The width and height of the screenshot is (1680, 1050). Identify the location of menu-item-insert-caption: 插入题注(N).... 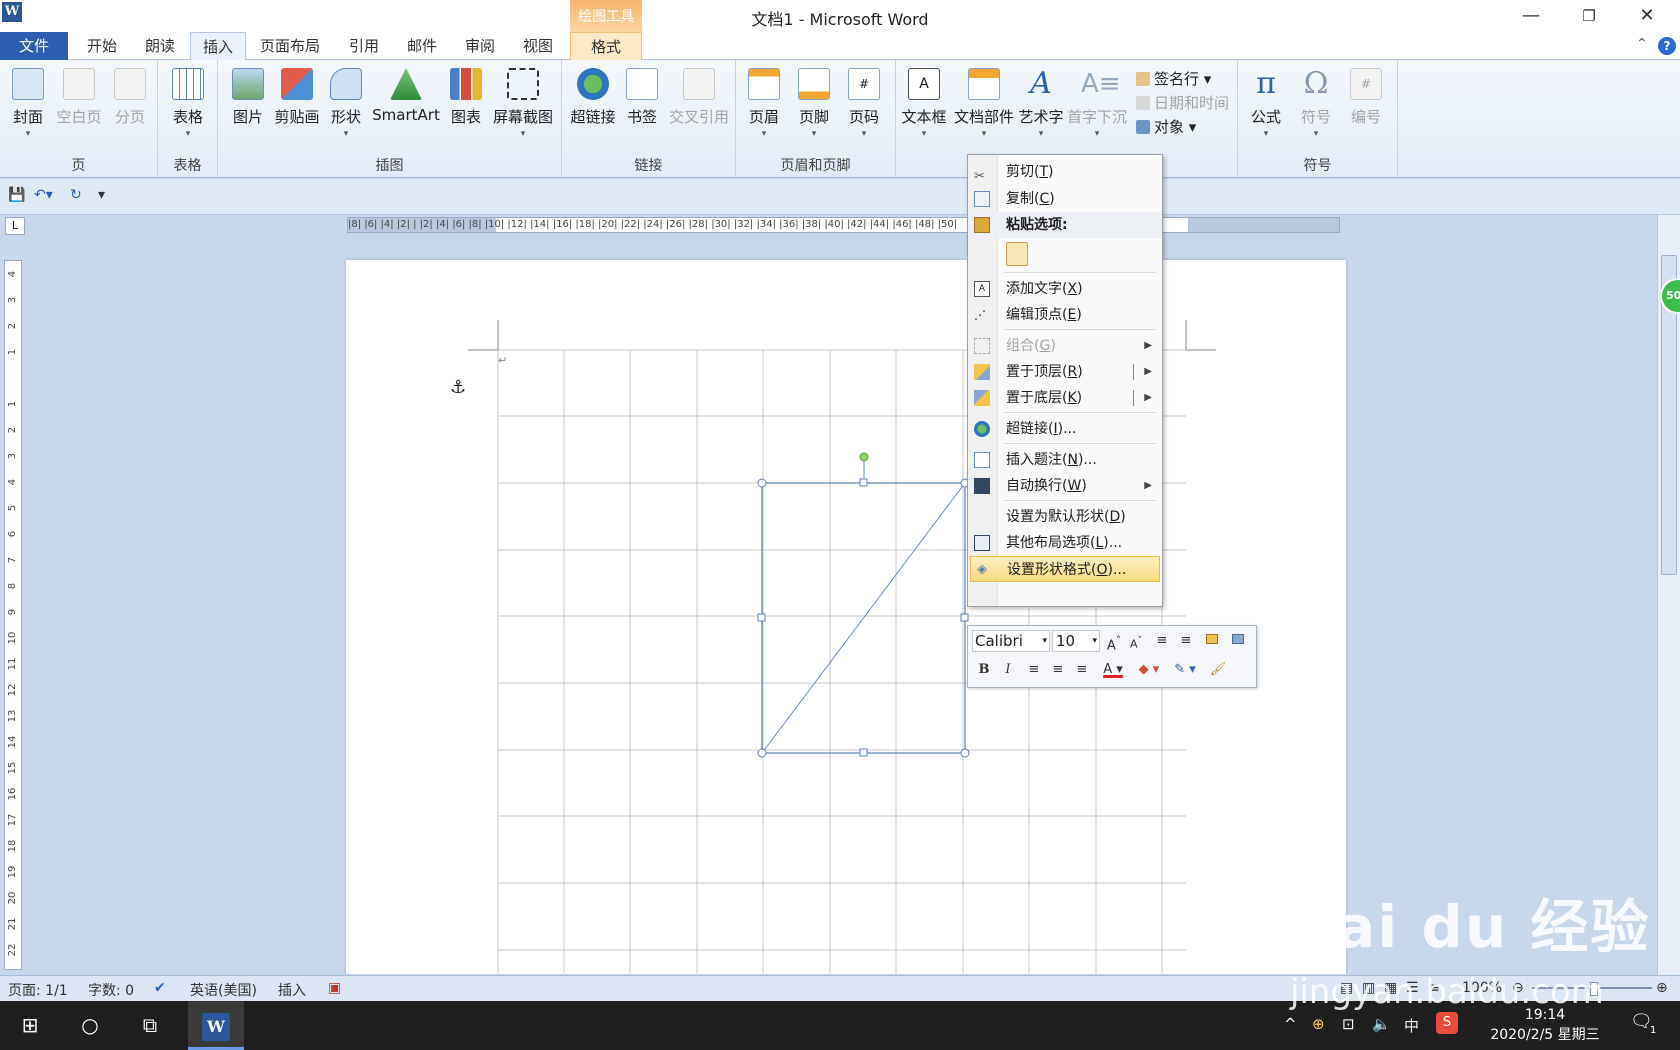
(1065, 460).